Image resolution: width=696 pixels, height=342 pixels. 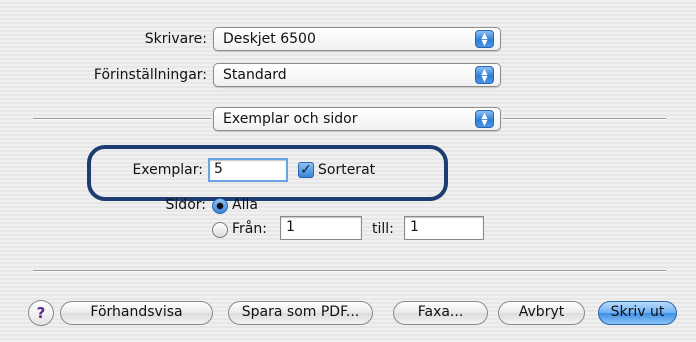 What do you see at coordinates (175, 39) in the screenshot?
I see `printer-label: Skrivare:` at bounding box center [175, 39].